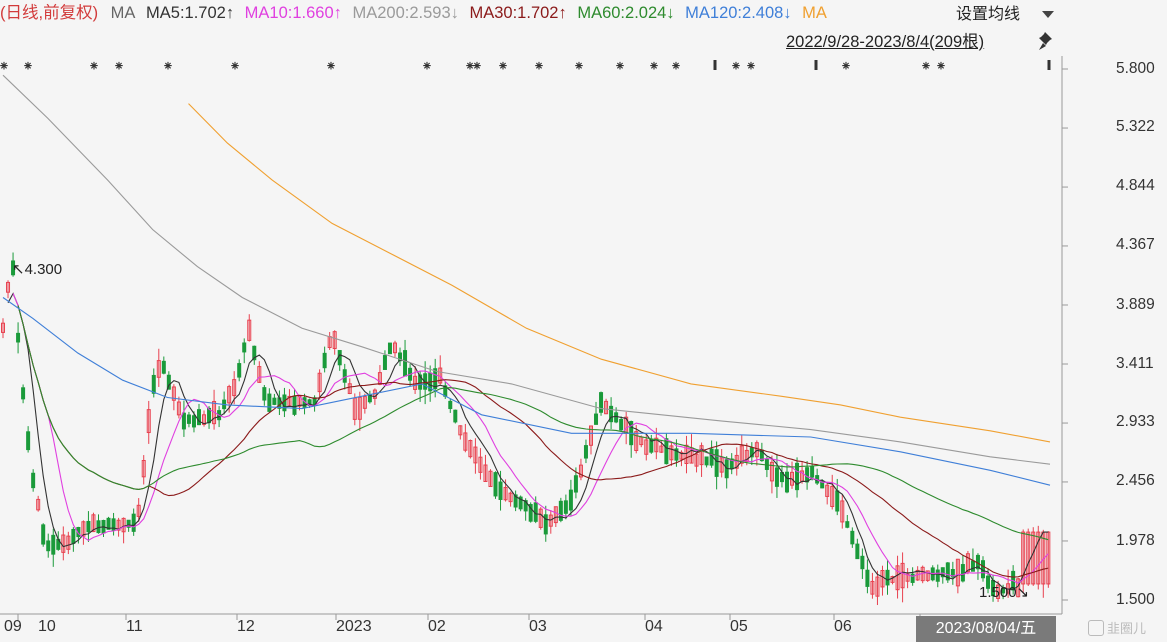 The height and width of the screenshot is (642, 1167). I want to click on y-tick-label: 4.844, so click(1135, 185).